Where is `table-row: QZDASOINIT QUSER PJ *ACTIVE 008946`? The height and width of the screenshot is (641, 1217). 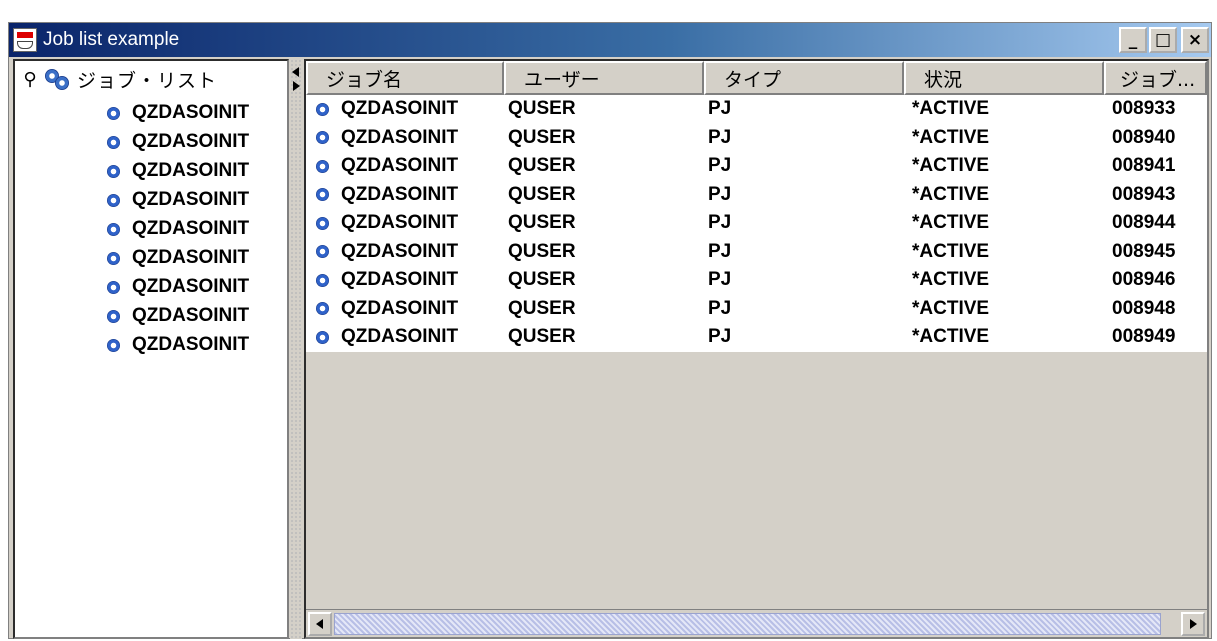 table-row: QZDASOINIT QUSER PJ *ACTIVE 008946 is located at coordinates (756, 280).